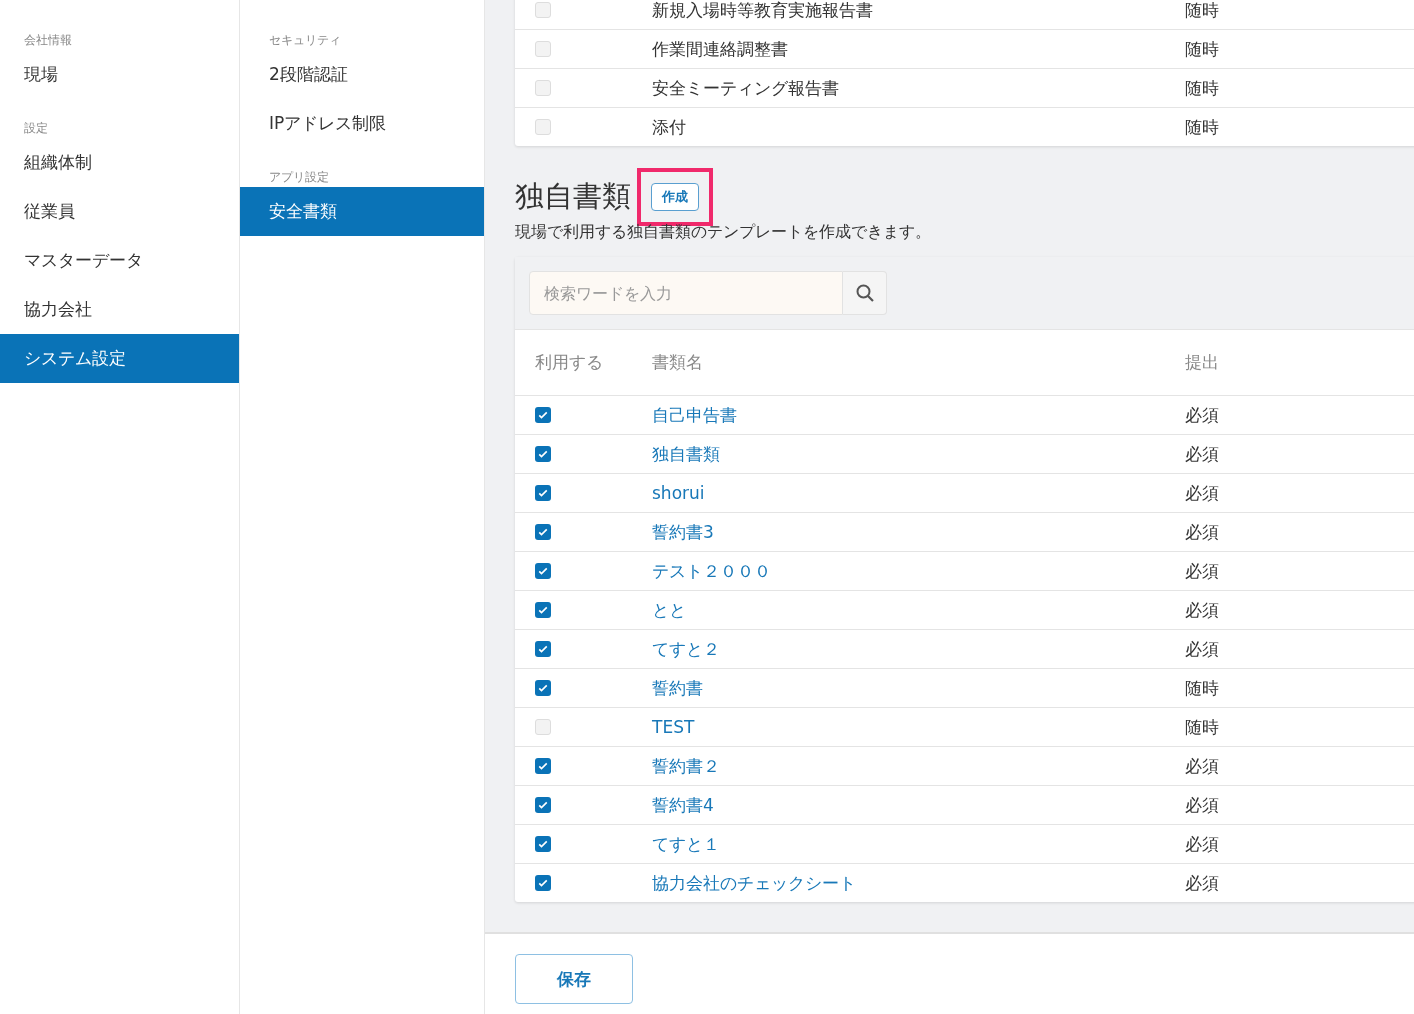 The width and height of the screenshot is (1414, 1014). I want to click on menu-item: IPアドレス制限, so click(362, 123).